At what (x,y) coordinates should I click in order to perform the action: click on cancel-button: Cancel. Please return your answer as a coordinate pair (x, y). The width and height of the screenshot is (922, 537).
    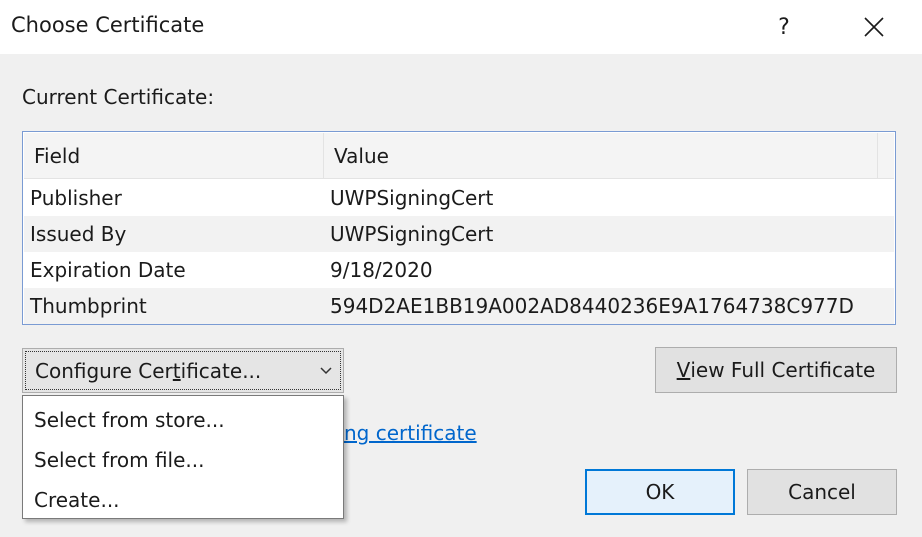
    Looking at the image, I should click on (822, 492).